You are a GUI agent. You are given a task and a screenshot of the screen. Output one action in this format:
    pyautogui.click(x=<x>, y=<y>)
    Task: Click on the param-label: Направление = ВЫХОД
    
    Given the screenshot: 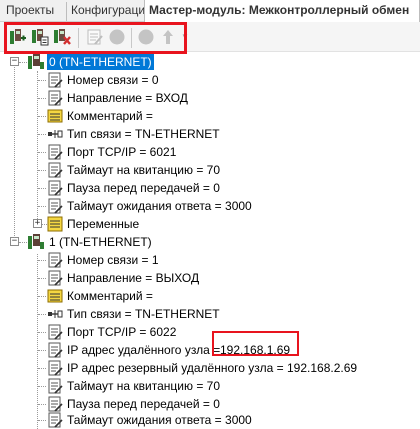 What is the action you would take?
    pyautogui.click(x=133, y=278)
    